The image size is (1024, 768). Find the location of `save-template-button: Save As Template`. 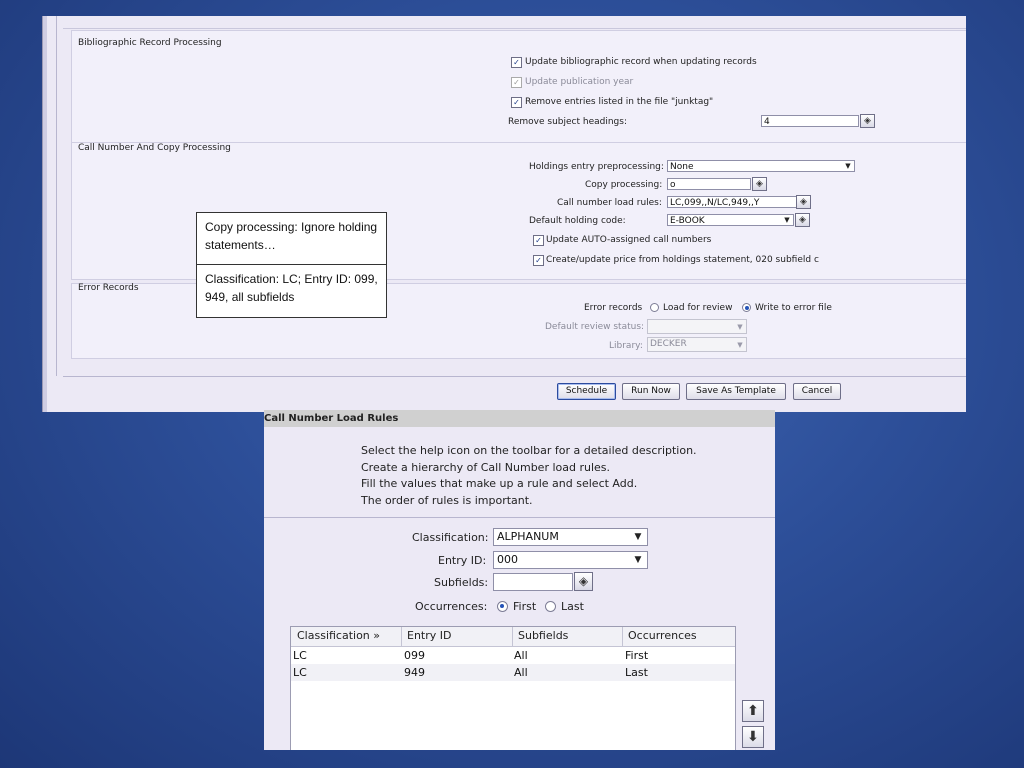

save-template-button: Save As Template is located at coordinates (736, 391).